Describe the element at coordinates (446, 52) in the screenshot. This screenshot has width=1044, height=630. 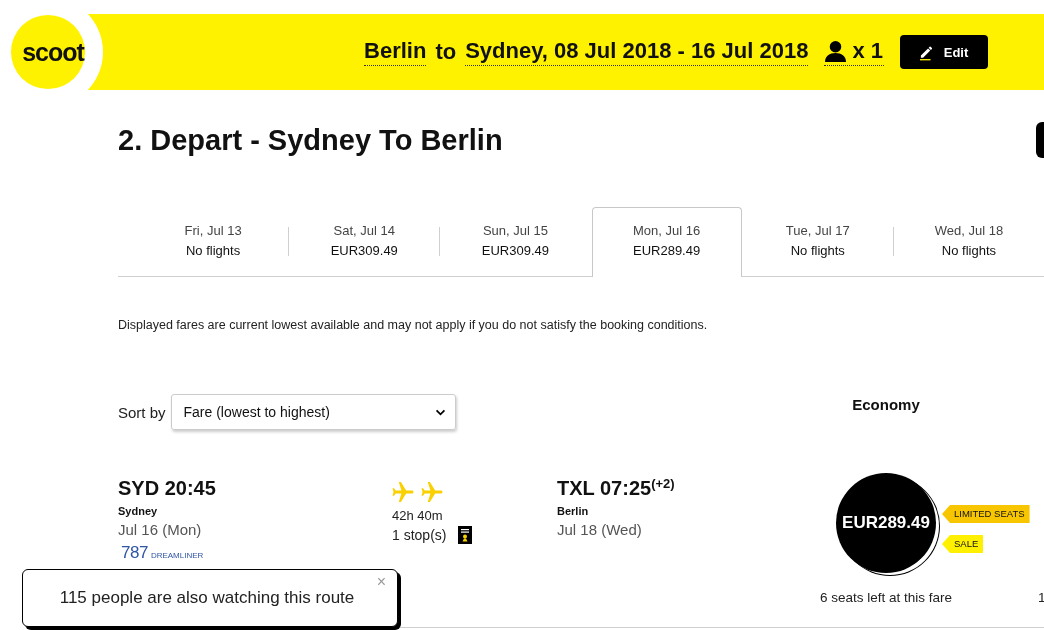
I see `trip-connector: to` at that location.